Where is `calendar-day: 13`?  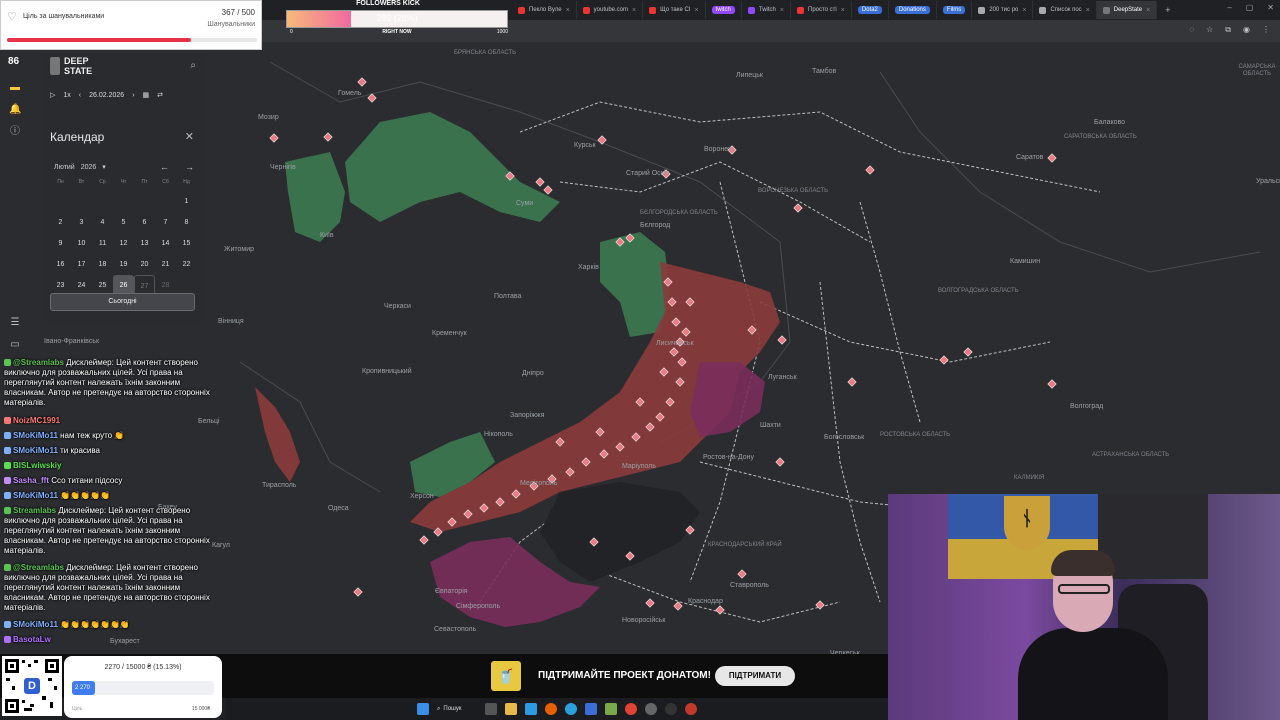
calendar-day: 13 is located at coordinates (144, 243).